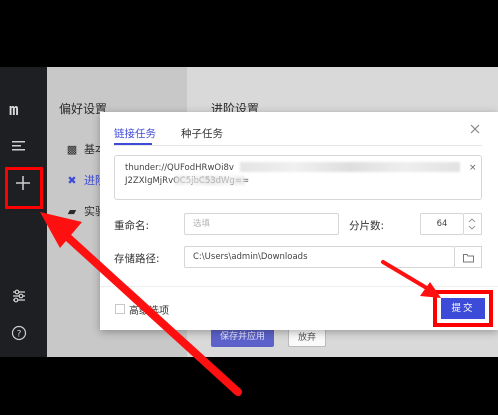 The image size is (498, 415). Describe the element at coordinates (475, 131) in the screenshot. I see `close-icon` at that location.